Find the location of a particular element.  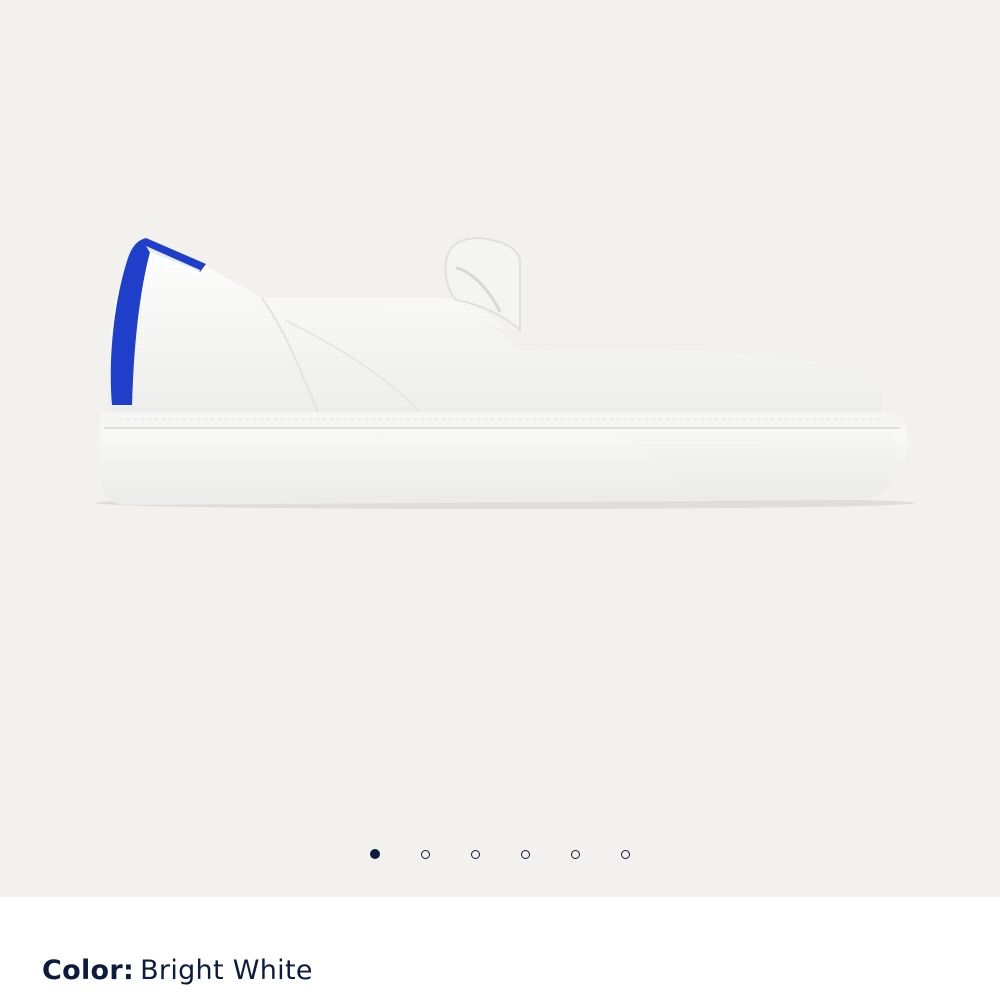

carousel-dots is located at coordinates (500, 854).